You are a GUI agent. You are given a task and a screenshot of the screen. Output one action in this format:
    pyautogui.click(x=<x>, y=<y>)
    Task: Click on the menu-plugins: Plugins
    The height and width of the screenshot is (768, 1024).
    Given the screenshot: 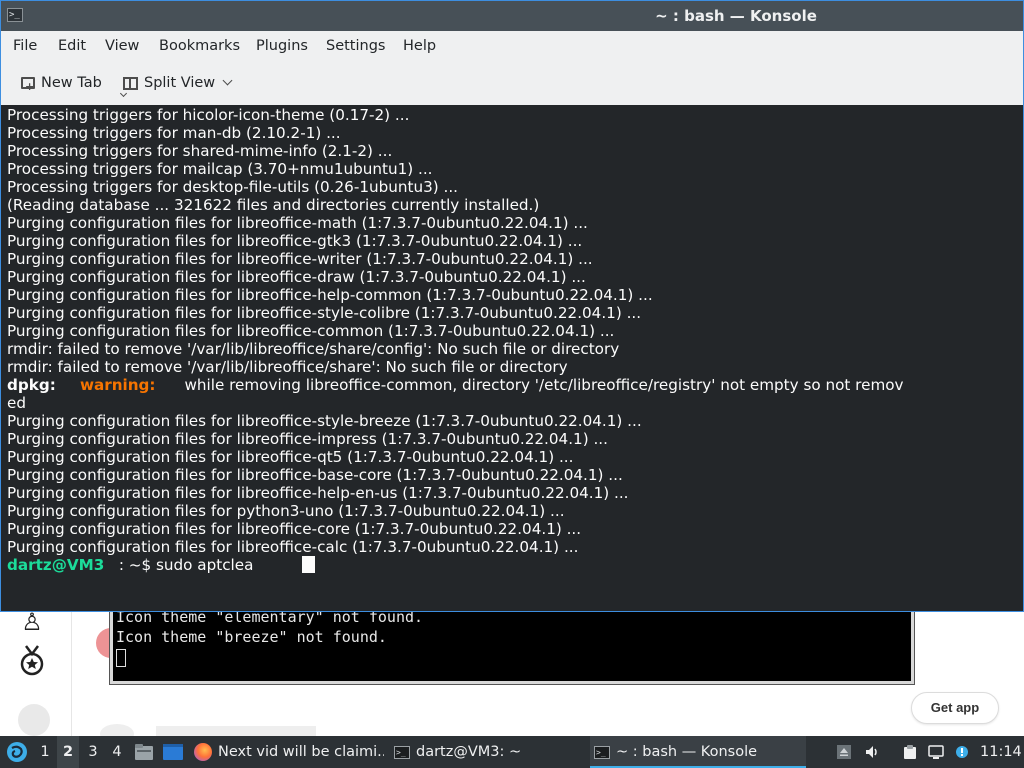 What is the action you would take?
    pyautogui.click(x=282, y=46)
    